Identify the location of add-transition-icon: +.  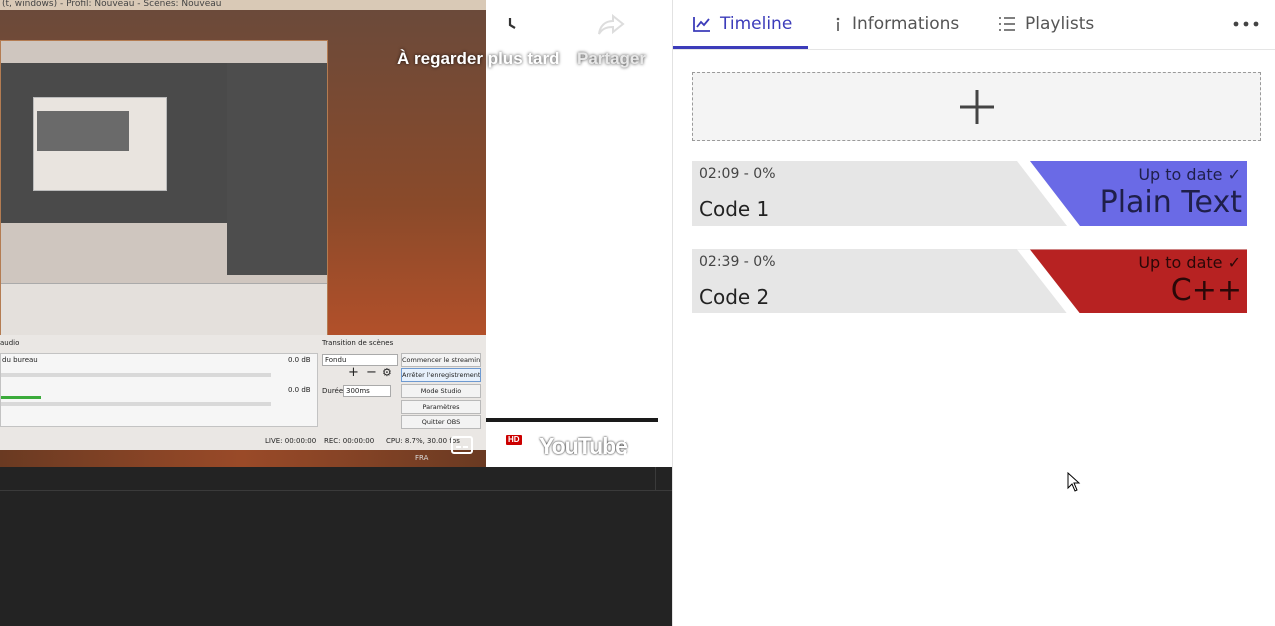
(353, 372).